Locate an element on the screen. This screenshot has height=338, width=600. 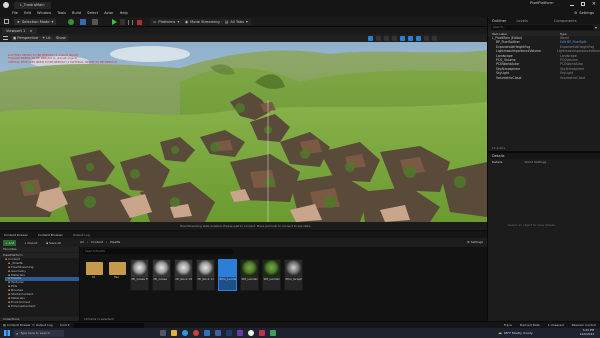
filter-icon: ▾ is located at coordinates (596, 27).